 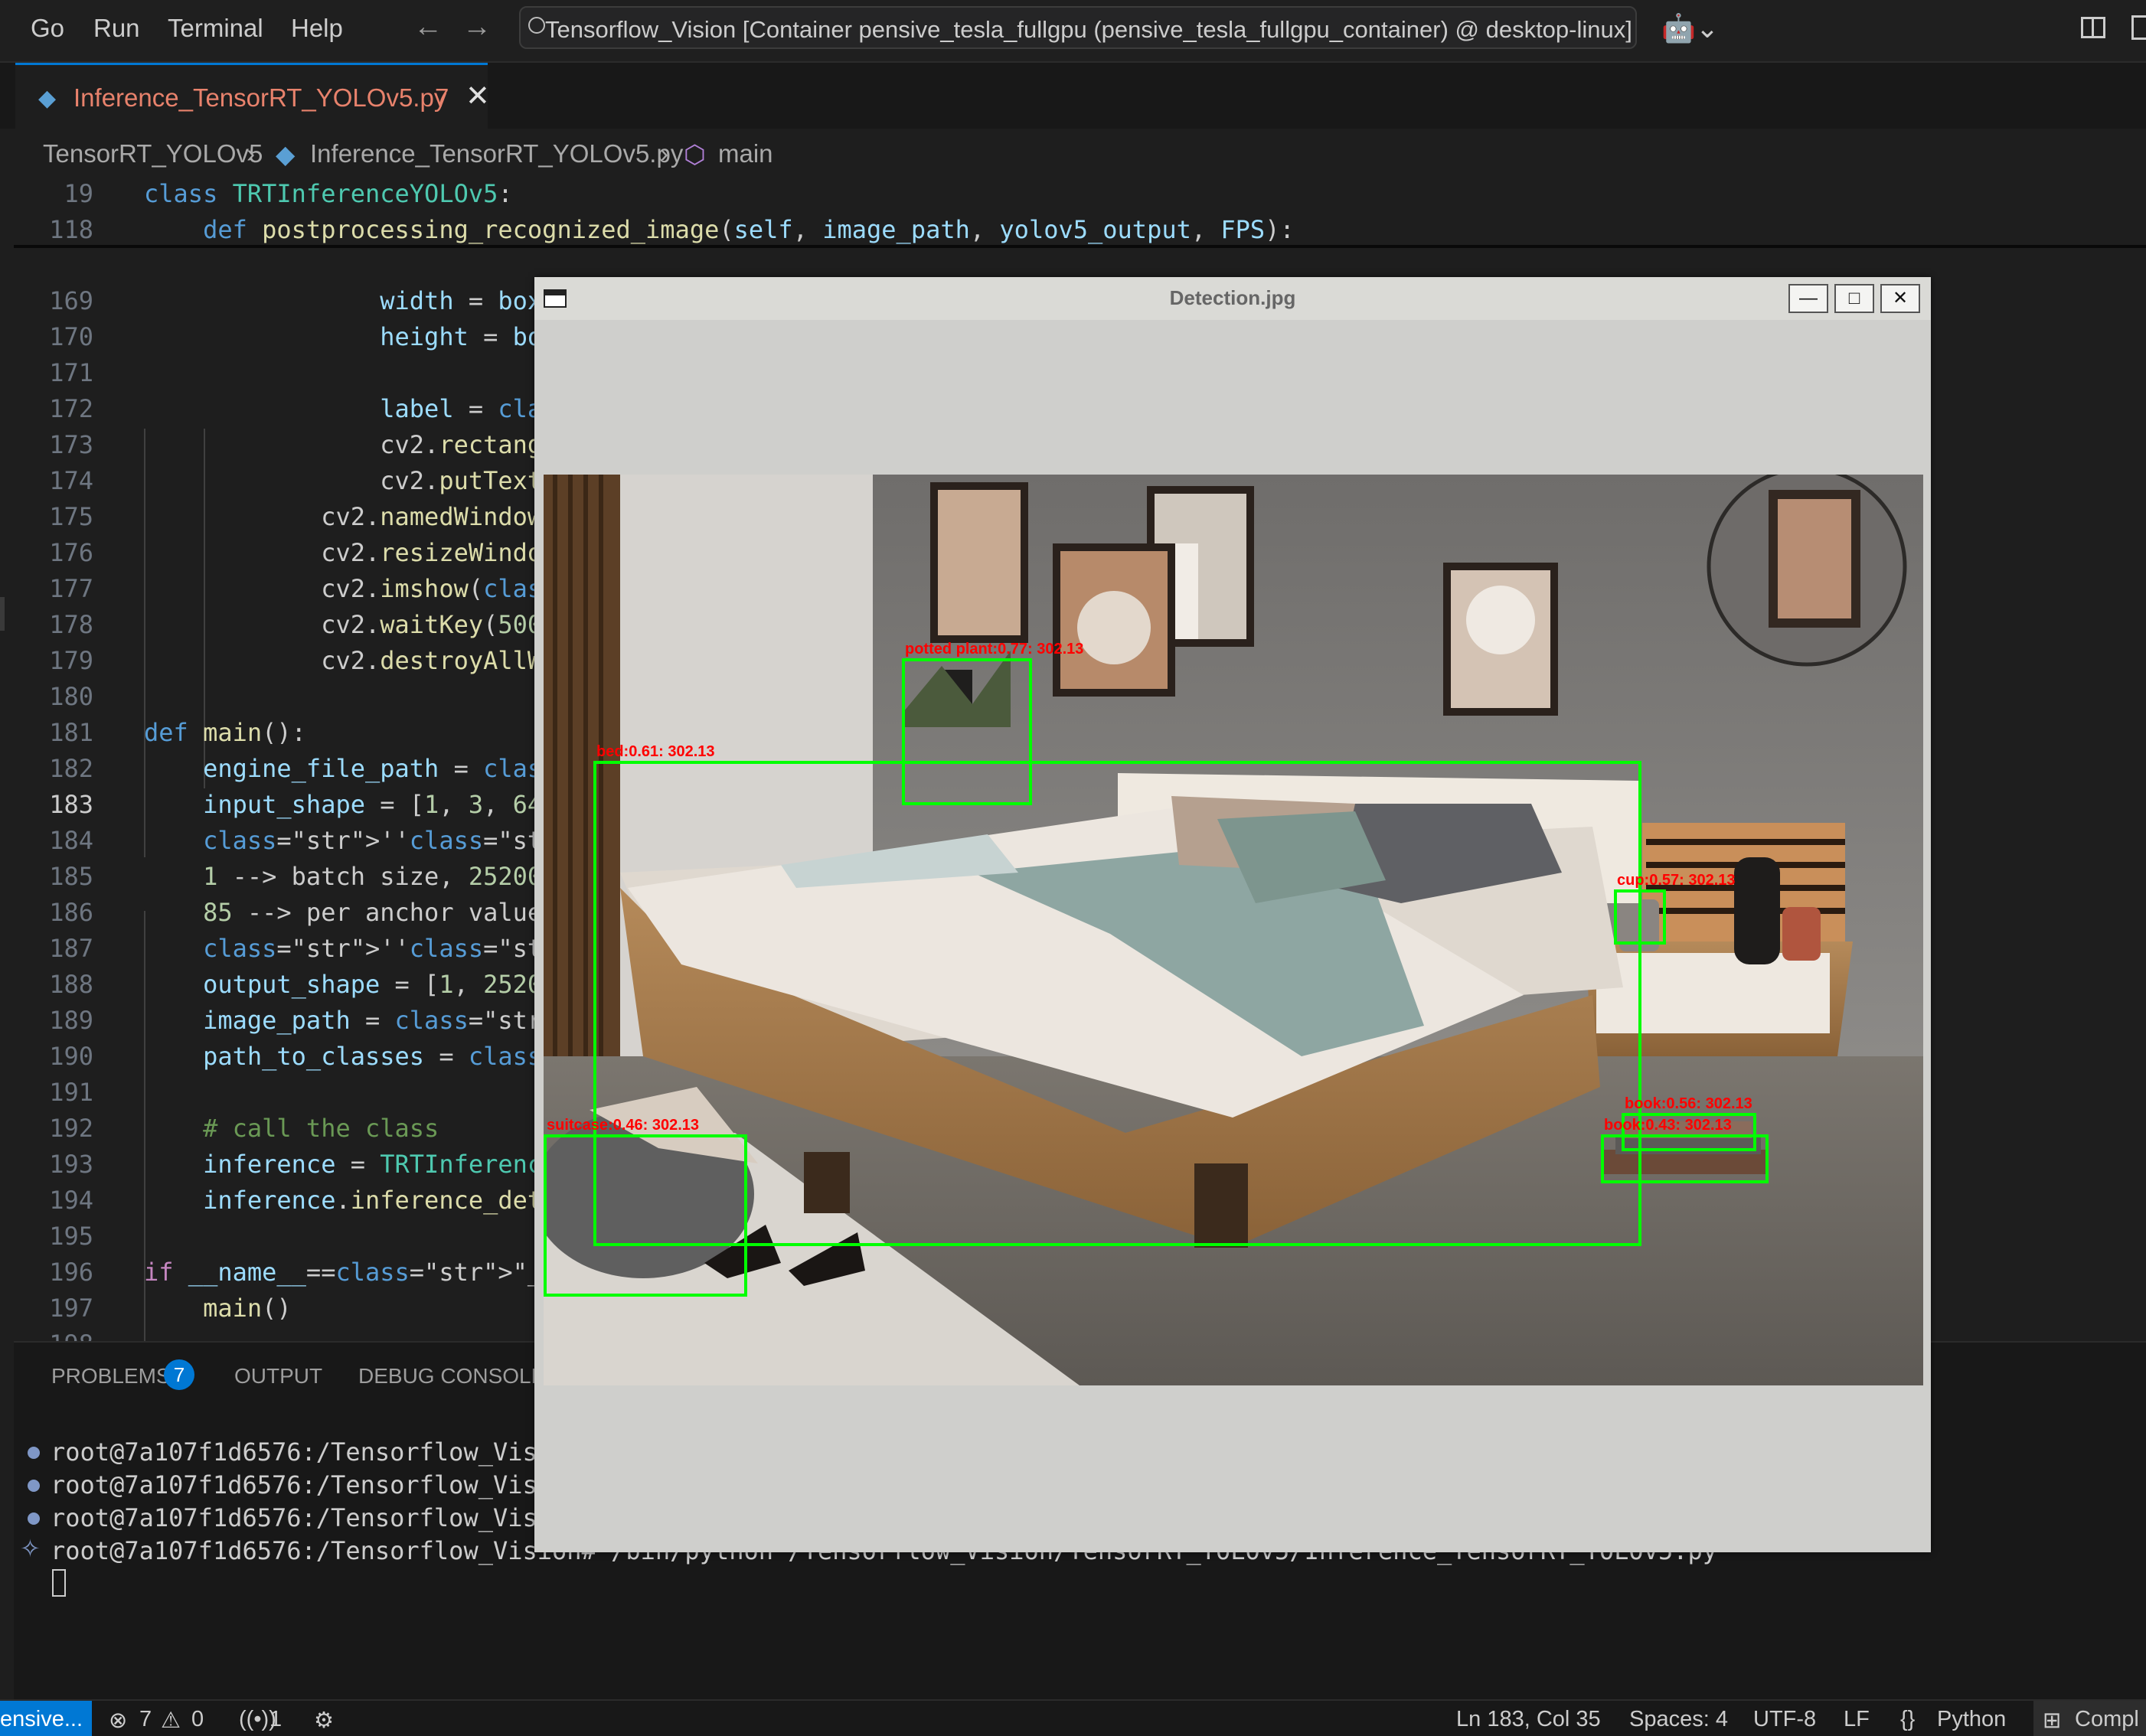 I want to click on code-text: # call the class, so click(x=291, y=1128).